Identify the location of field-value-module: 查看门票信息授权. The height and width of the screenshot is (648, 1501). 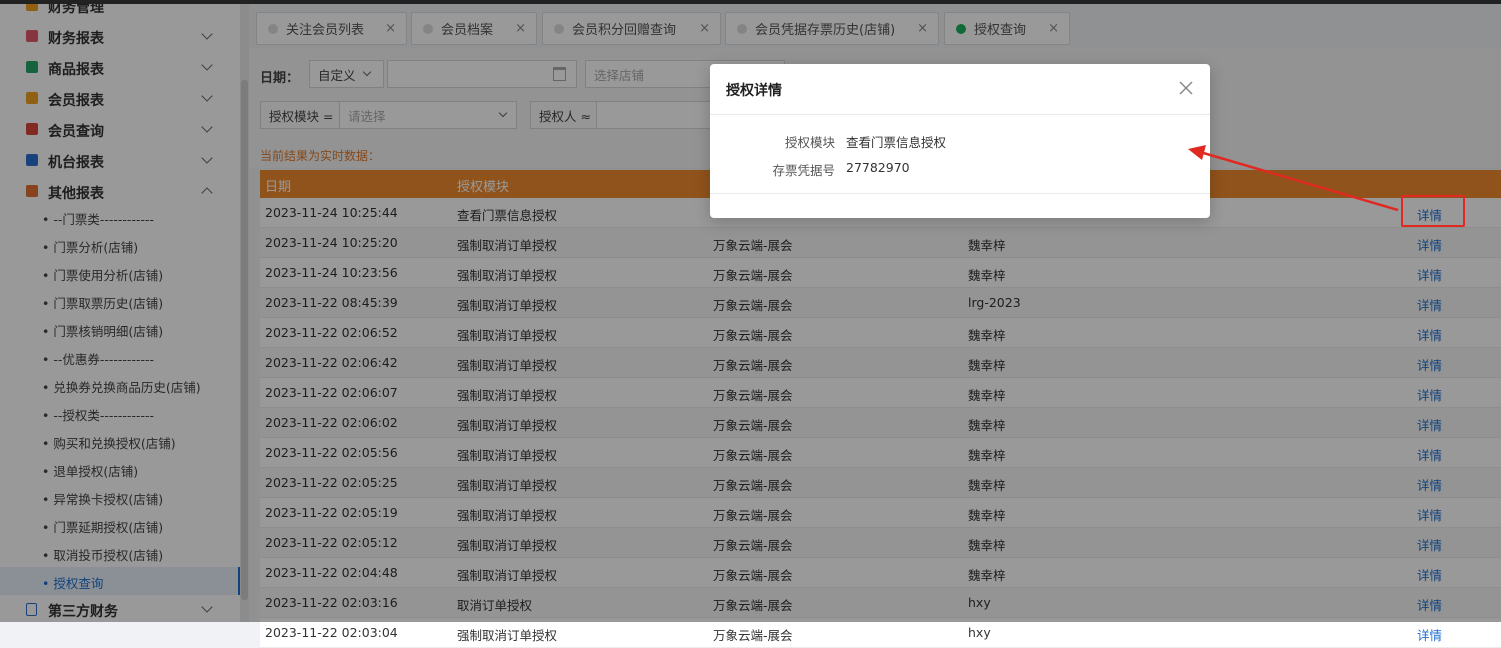
(896, 142).